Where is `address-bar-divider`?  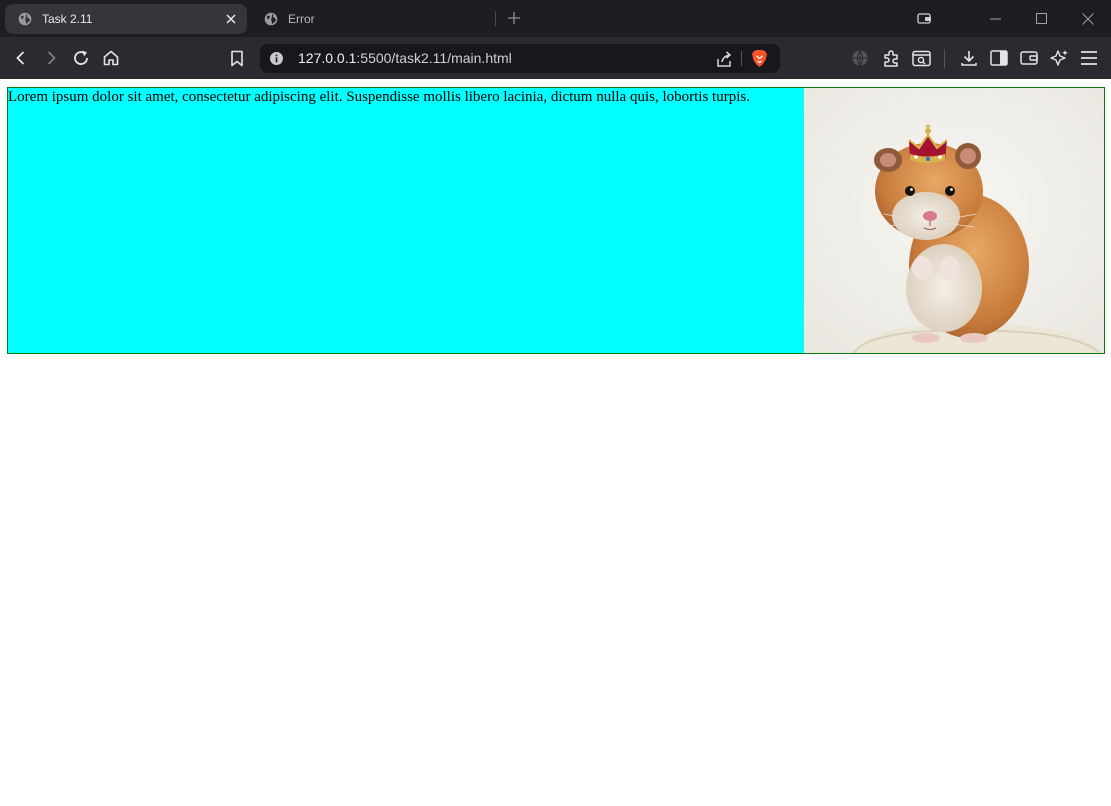 address-bar-divider is located at coordinates (741, 58).